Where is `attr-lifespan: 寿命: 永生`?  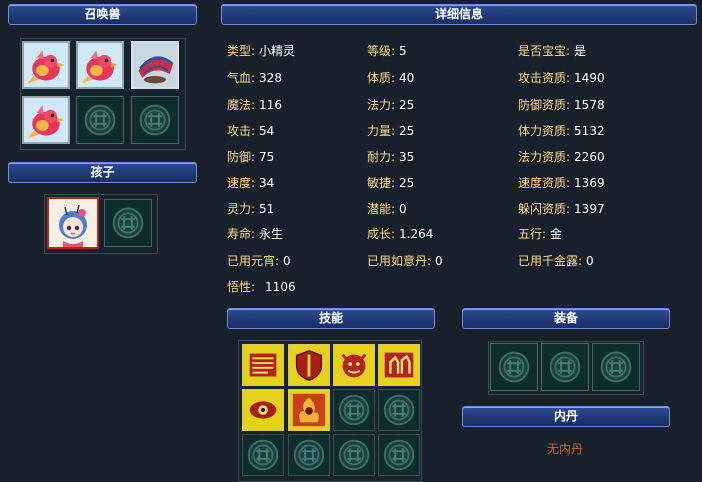
attr-lifespan: 寿命: 永生 is located at coordinates (255, 234).